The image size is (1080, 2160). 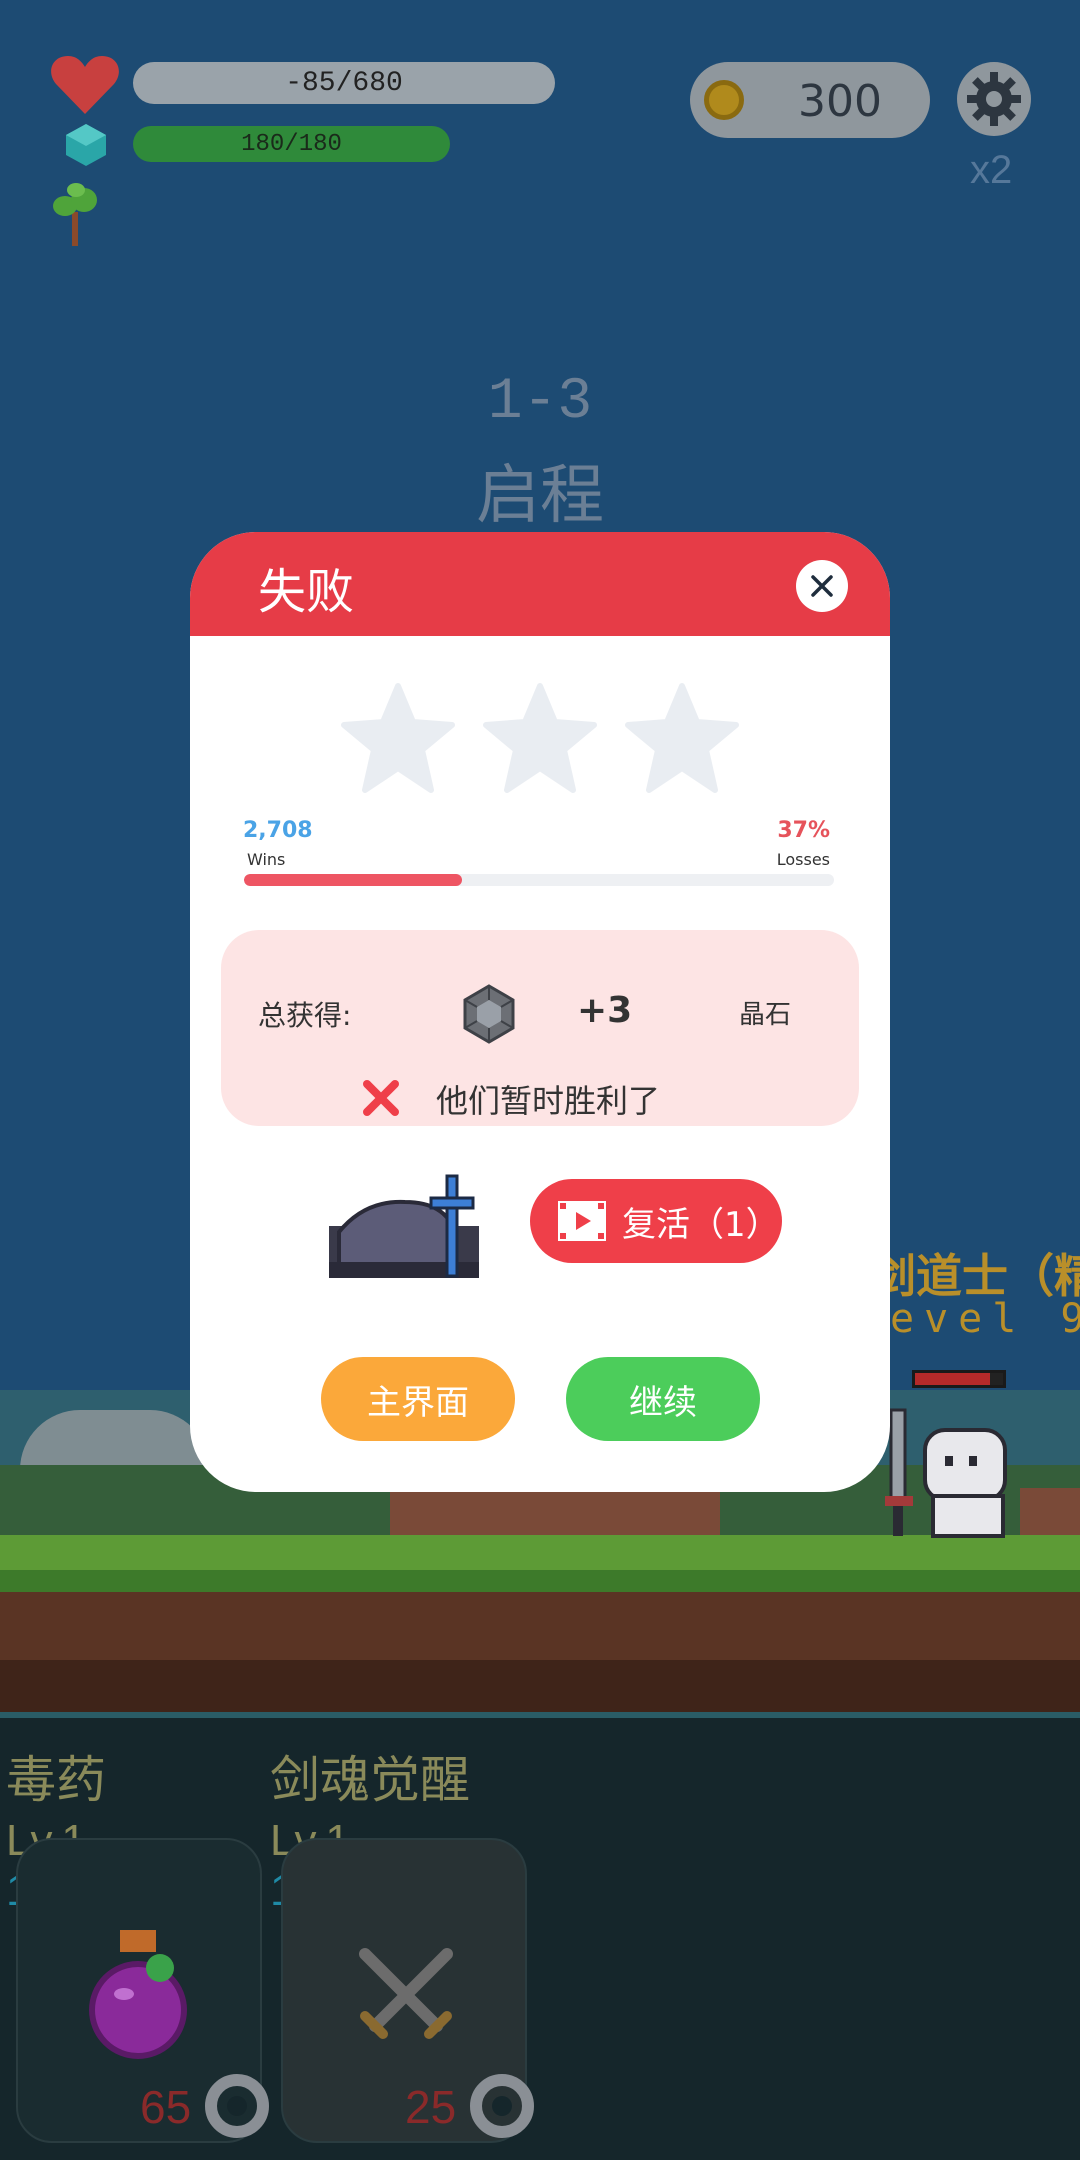 What do you see at coordinates (489, 1014) in the screenshot?
I see `crystal-gem-icon` at bounding box center [489, 1014].